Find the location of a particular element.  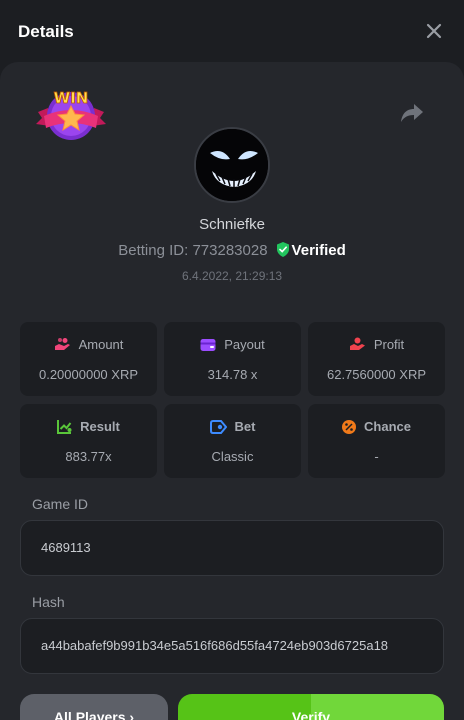

share-icon is located at coordinates (412, 113).